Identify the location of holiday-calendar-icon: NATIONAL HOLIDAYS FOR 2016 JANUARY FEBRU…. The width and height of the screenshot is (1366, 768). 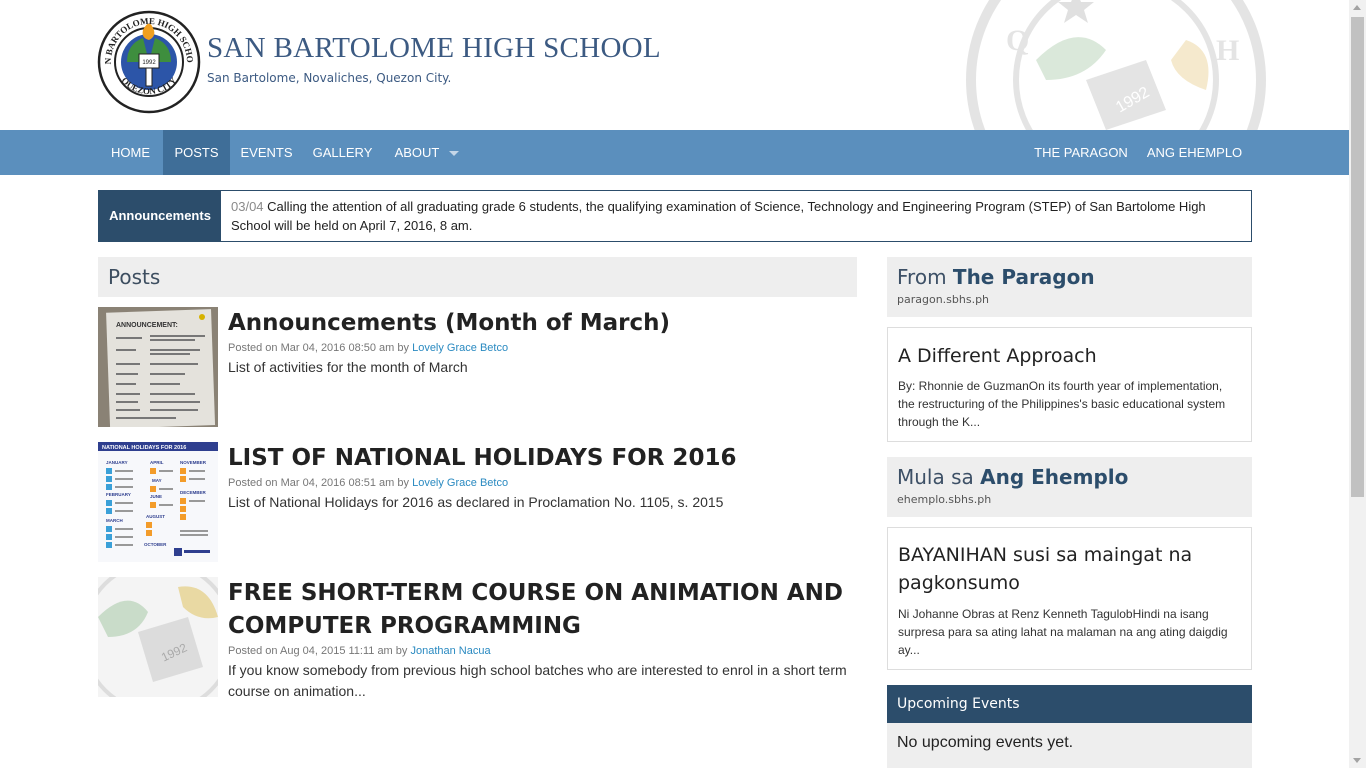
(158, 502).